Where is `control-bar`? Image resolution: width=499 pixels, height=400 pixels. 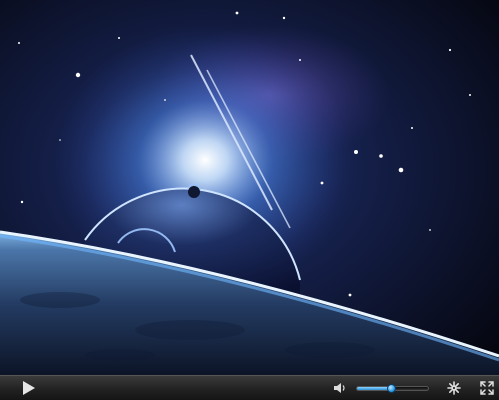
control-bar is located at coordinates (249, 387).